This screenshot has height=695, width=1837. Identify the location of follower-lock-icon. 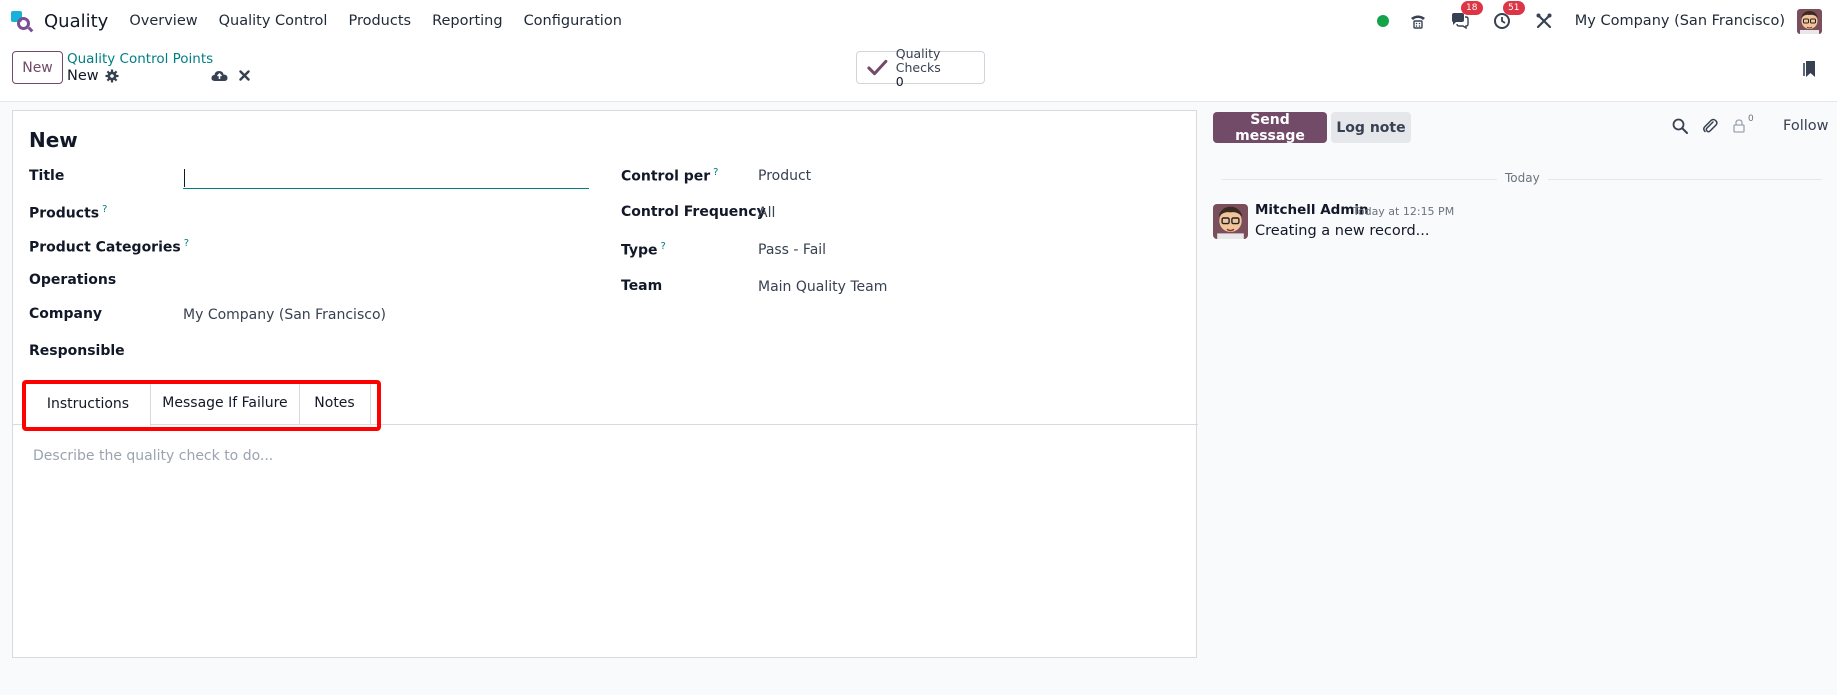
(1739, 126).